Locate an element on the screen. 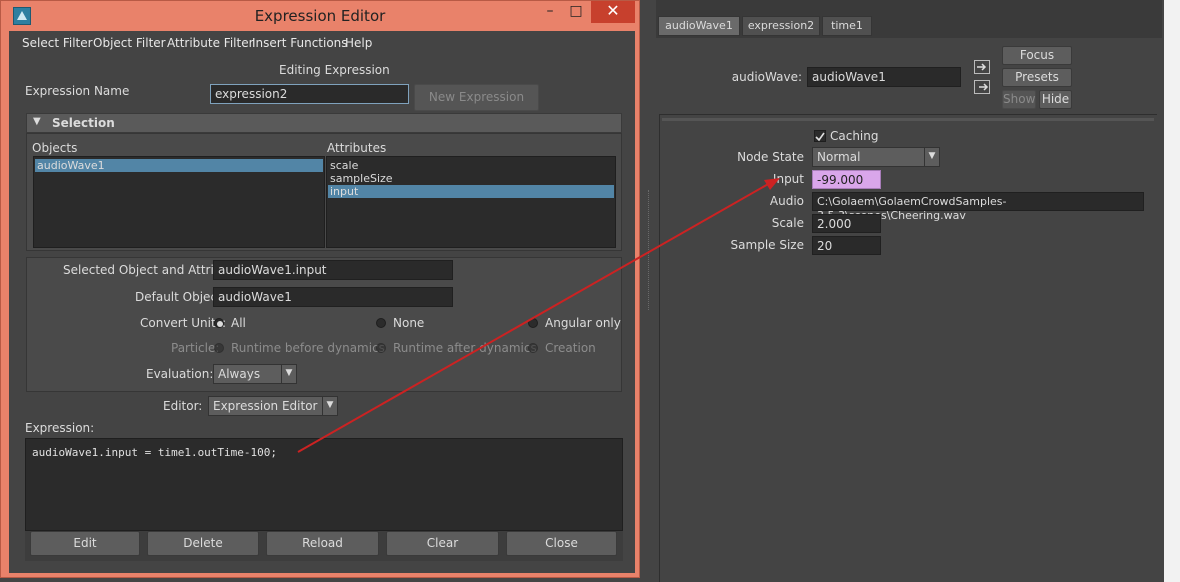  hide-button: Hide is located at coordinates (1055, 99).